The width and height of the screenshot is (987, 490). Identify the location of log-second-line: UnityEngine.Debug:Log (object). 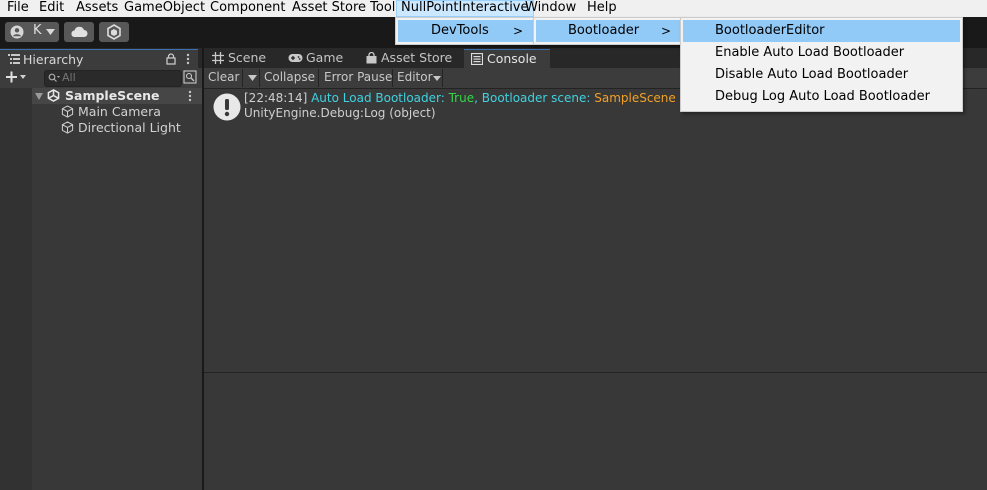
(340, 113).